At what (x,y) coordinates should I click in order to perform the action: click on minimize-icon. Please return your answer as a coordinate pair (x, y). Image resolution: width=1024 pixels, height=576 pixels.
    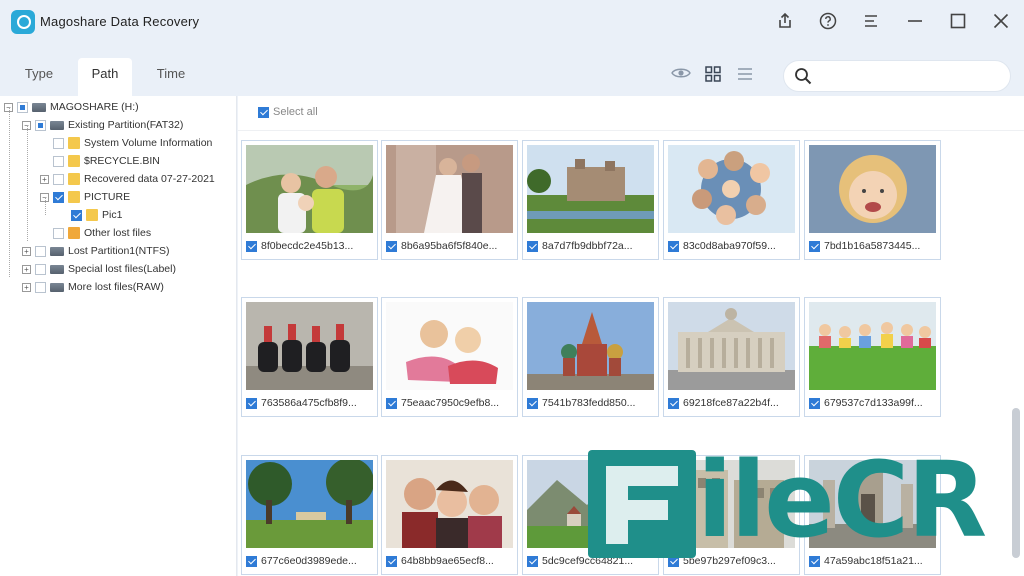
    Looking at the image, I should click on (915, 22).